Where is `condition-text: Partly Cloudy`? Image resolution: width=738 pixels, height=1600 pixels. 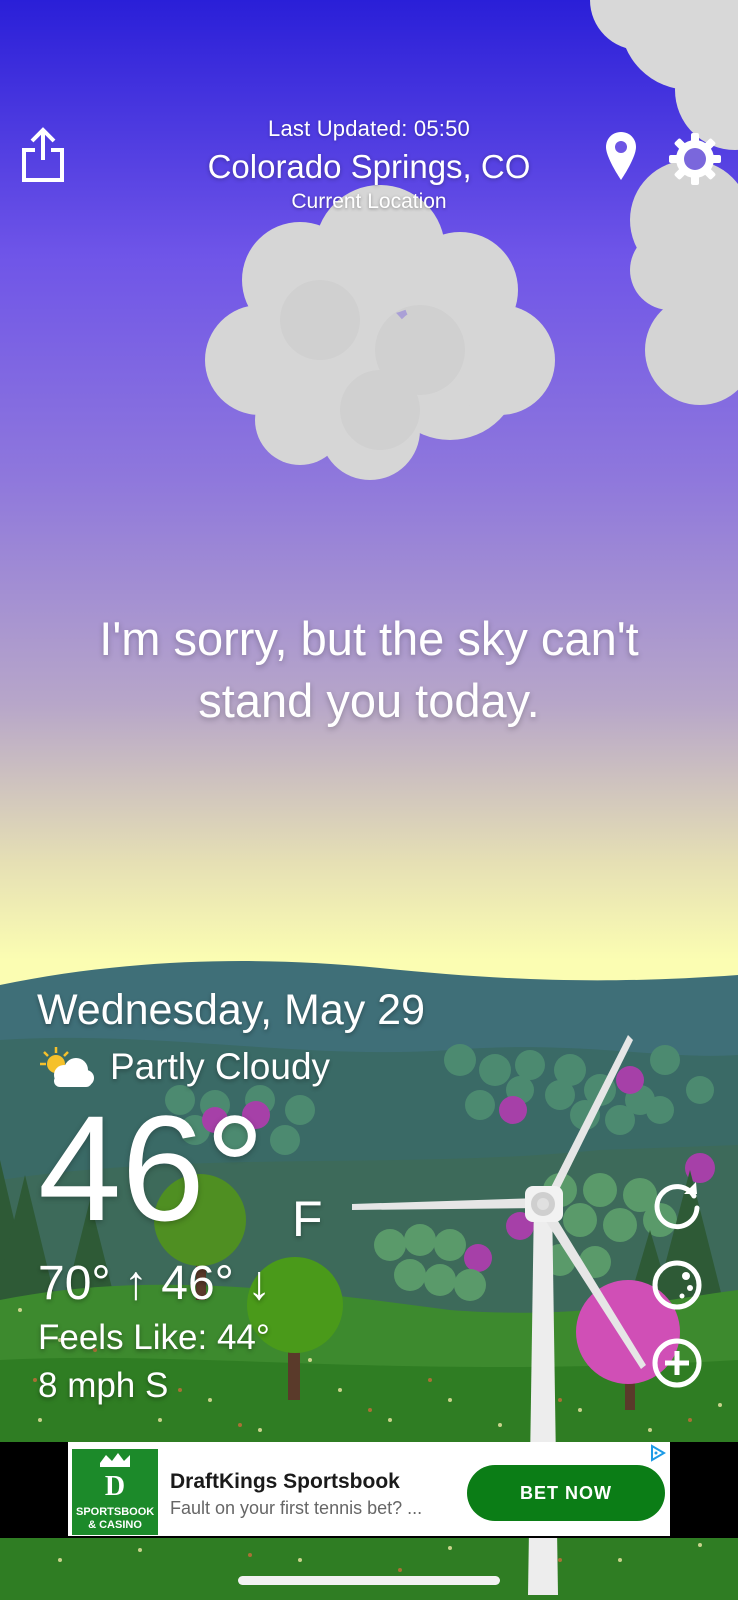
condition-text: Partly Cloudy is located at coordinates (220, 1066).